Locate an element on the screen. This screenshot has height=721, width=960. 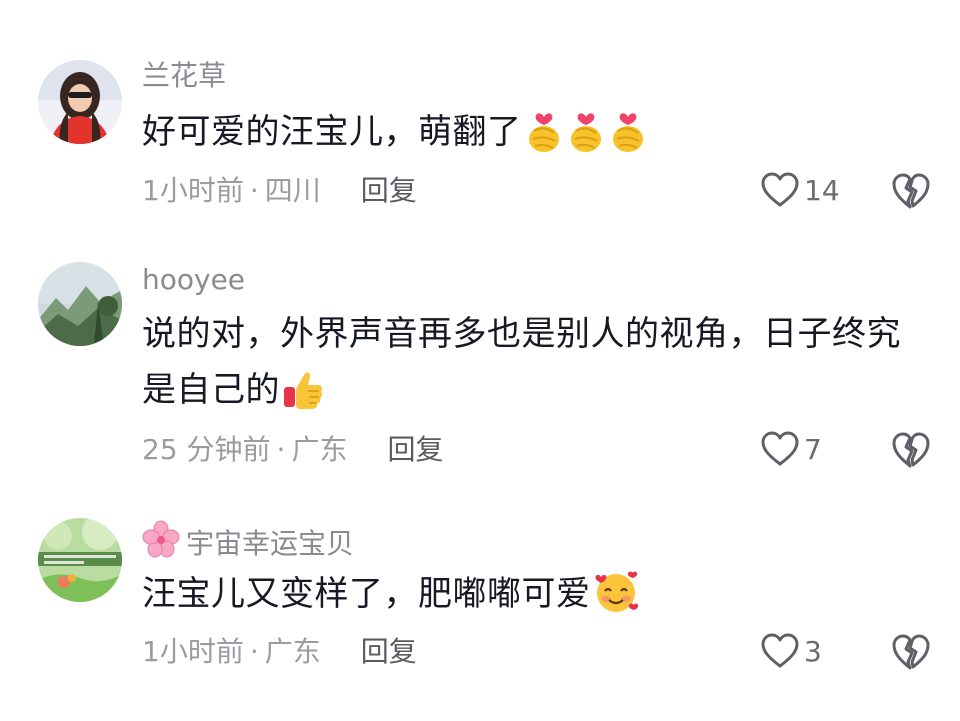
like-count: 7 is located at coordinates (813, 449).